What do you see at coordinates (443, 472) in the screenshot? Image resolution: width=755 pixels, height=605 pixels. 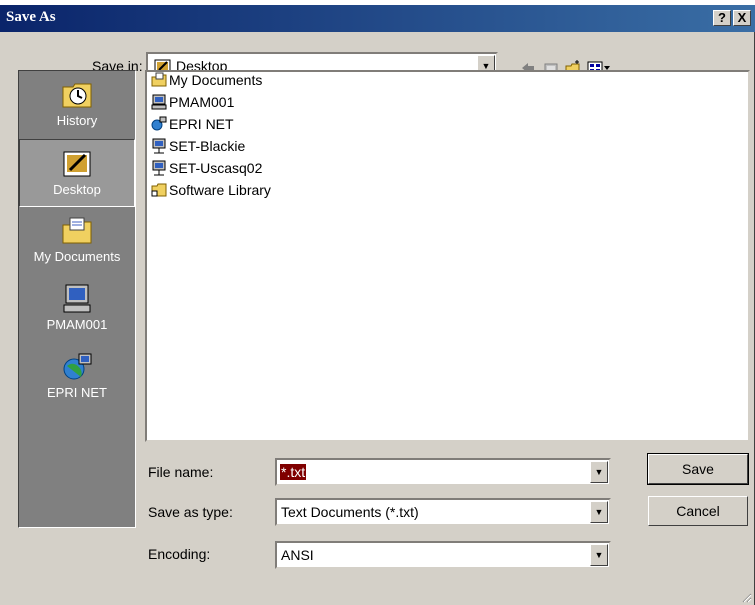 I see `file-name-combo: *.txt ▼` at bounding box center [443, 472].